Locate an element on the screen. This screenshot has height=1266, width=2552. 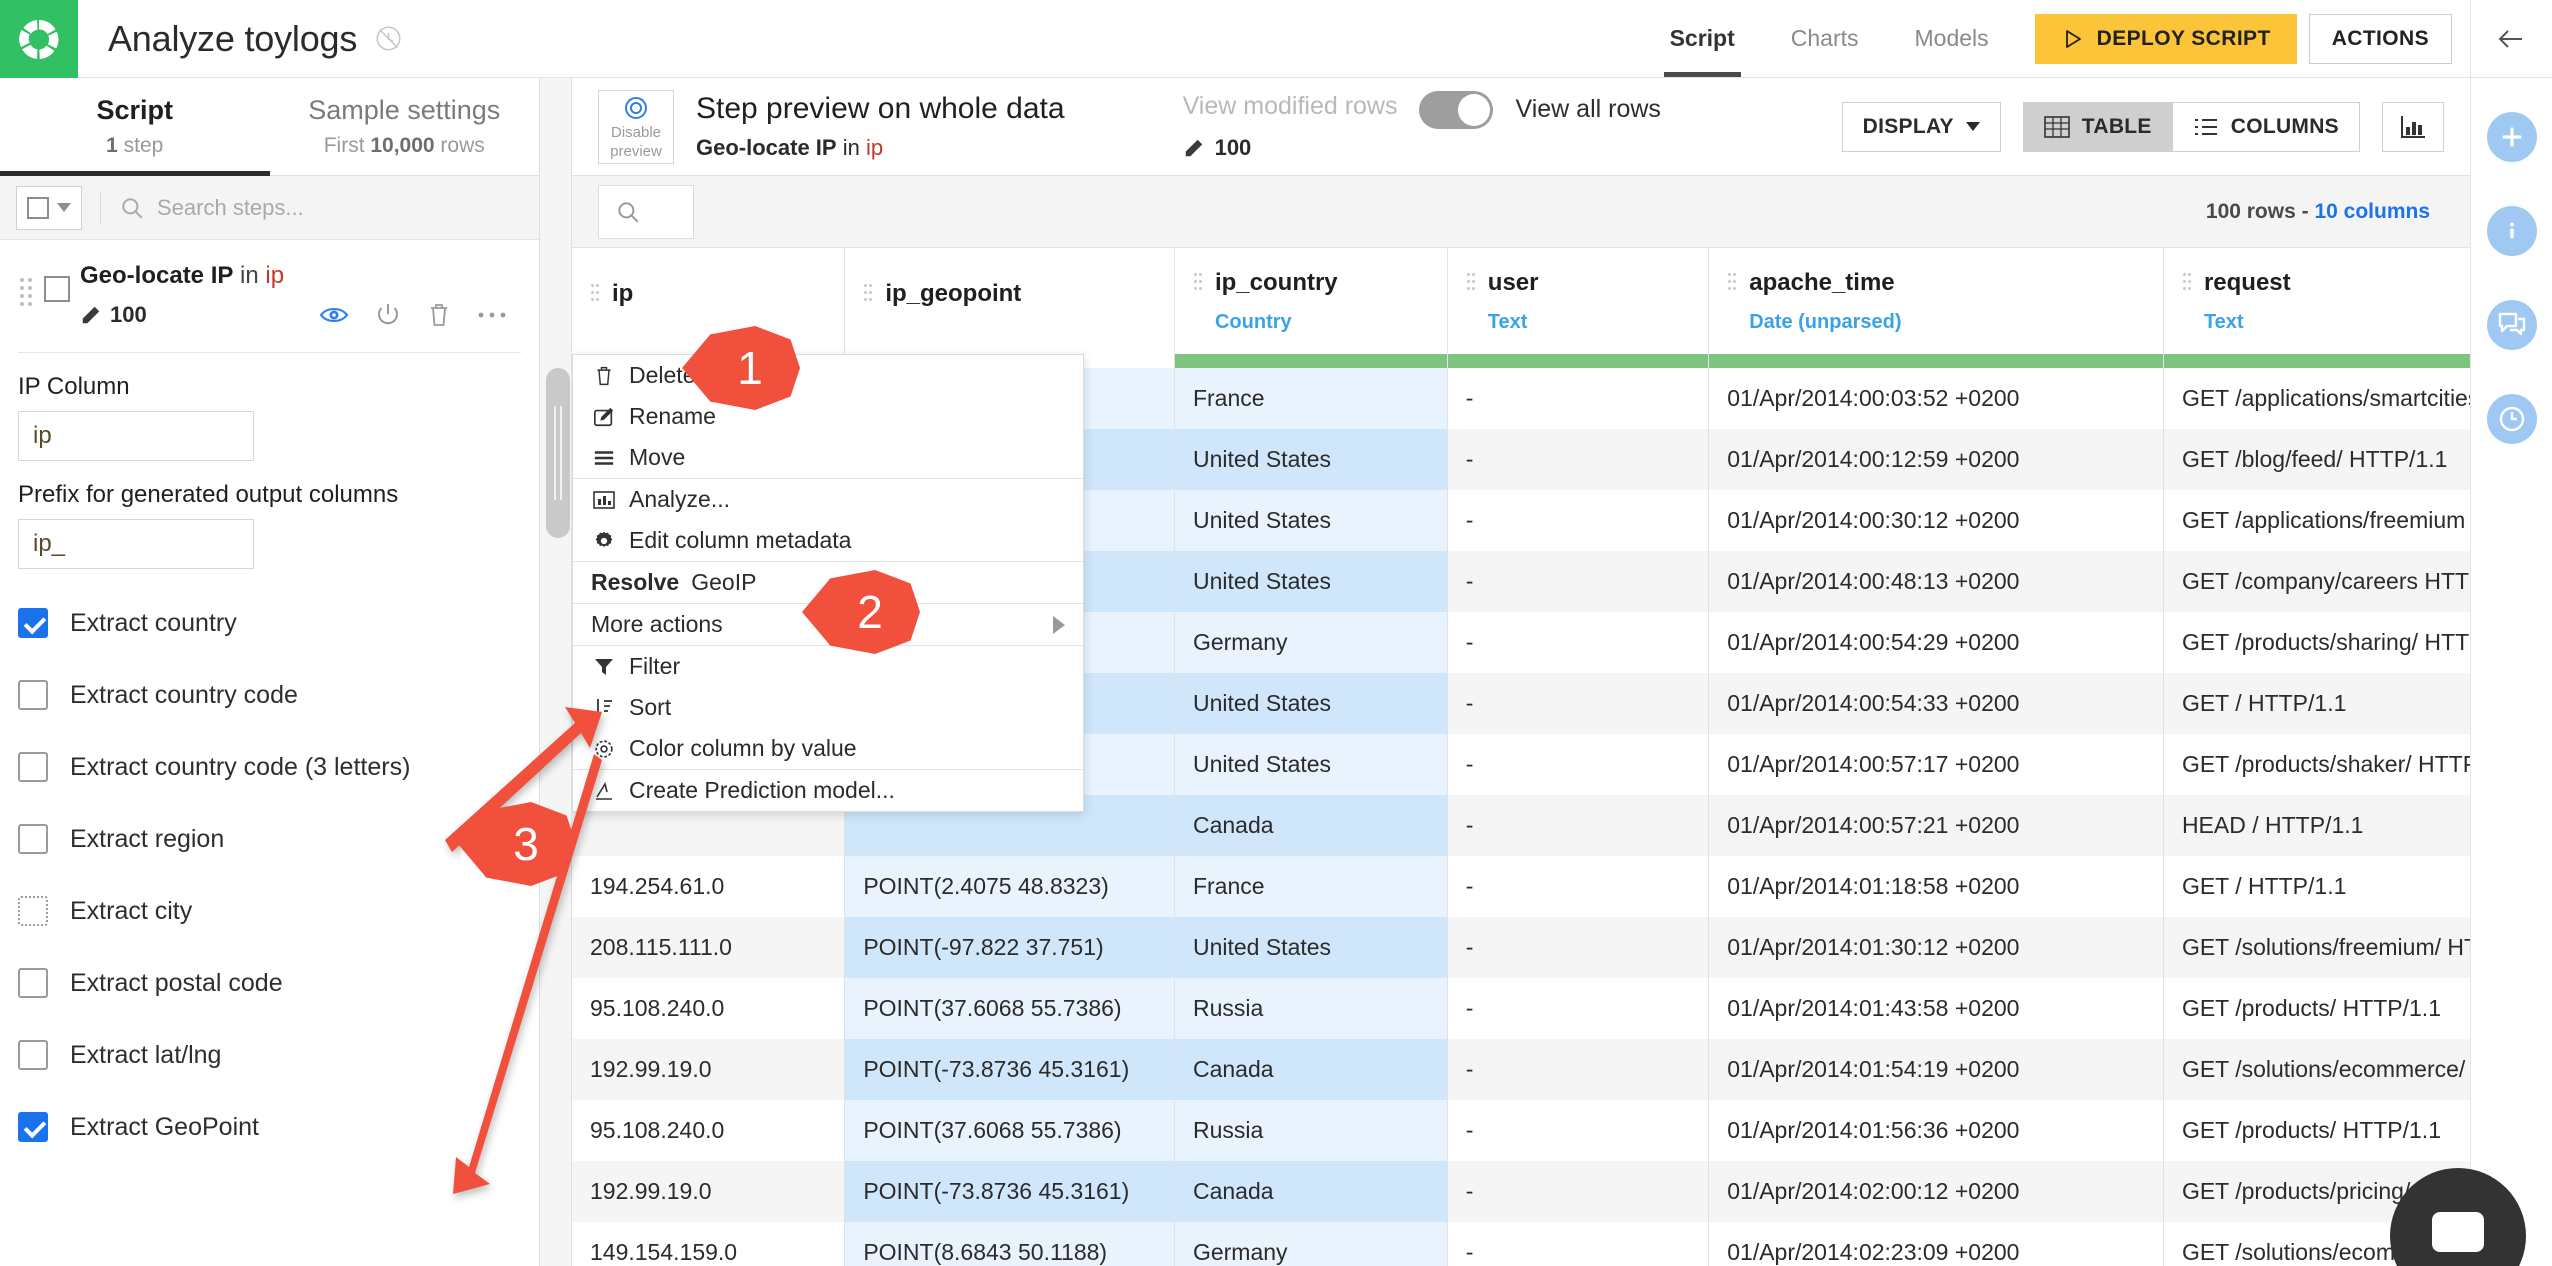
table-cell-ip_geopoint: POINT(2.4075 48.8323) is located at coordinates (1009, 886).